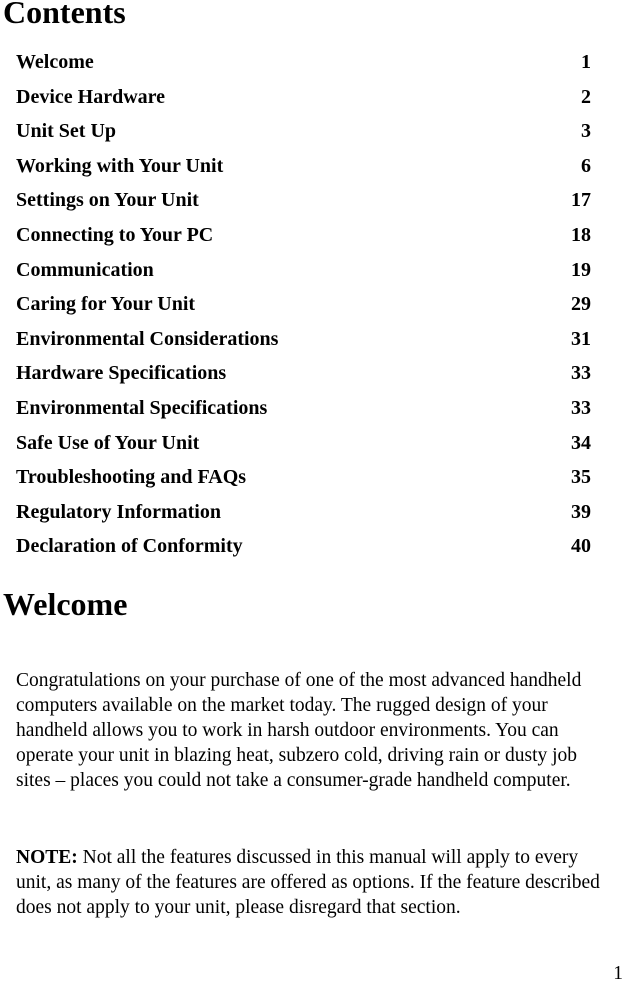 This screenshot has width=627, height=995. What do you see at coordinates (106, 304) in the screenshot?
I see `toc-entry-title: Caring for Your Unit` at bounding box center [106, 304].